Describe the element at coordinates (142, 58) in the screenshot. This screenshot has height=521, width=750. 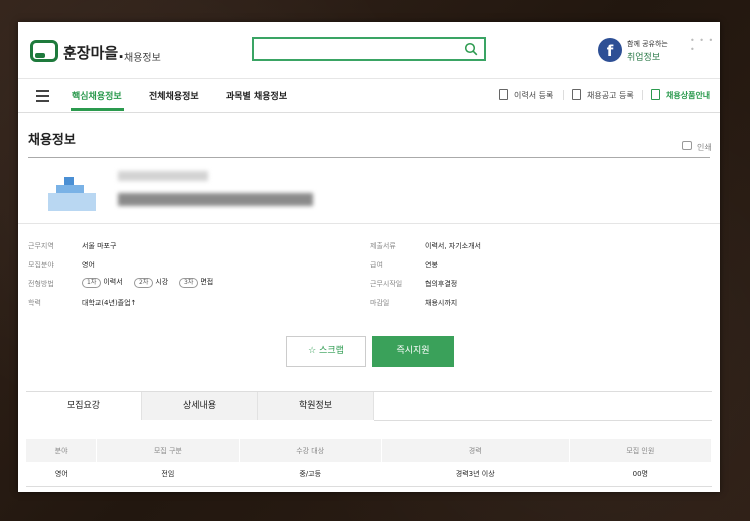
I see `site-section-label: 채용정보` at that location.